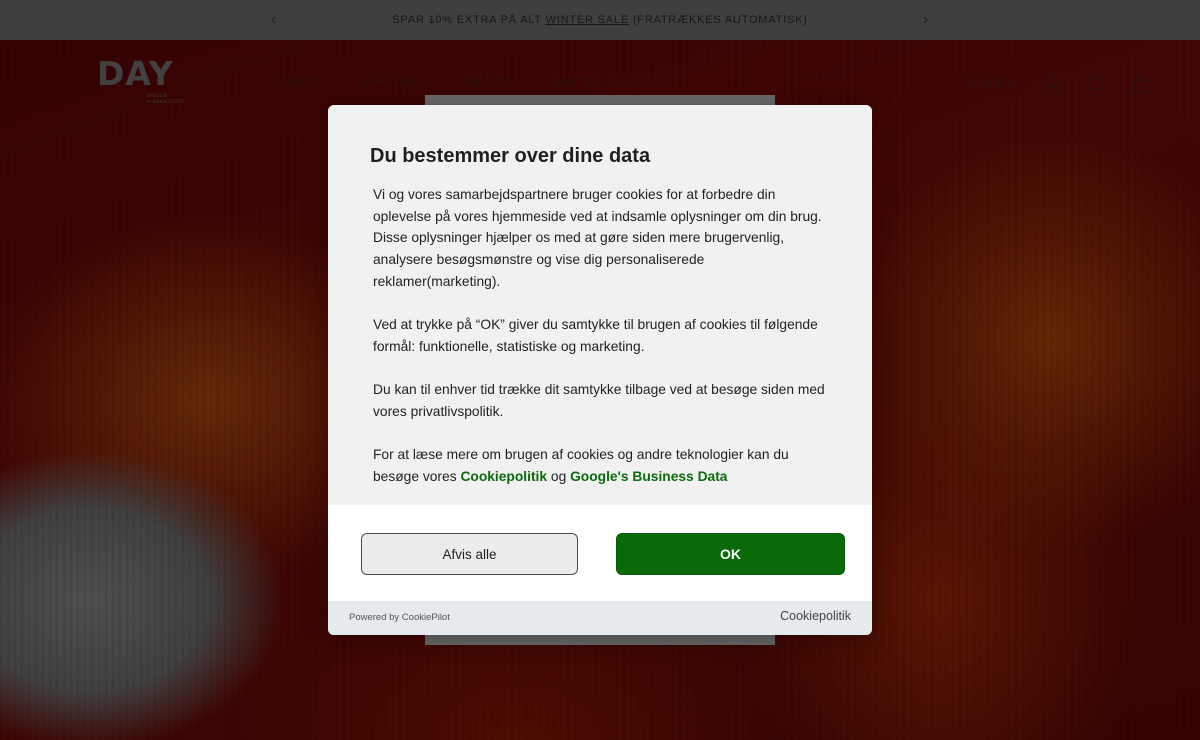  Describe the element at coordinates (600, 553) in the screenshot. I see `dialog-actions: Afvis alle OK` at that location.